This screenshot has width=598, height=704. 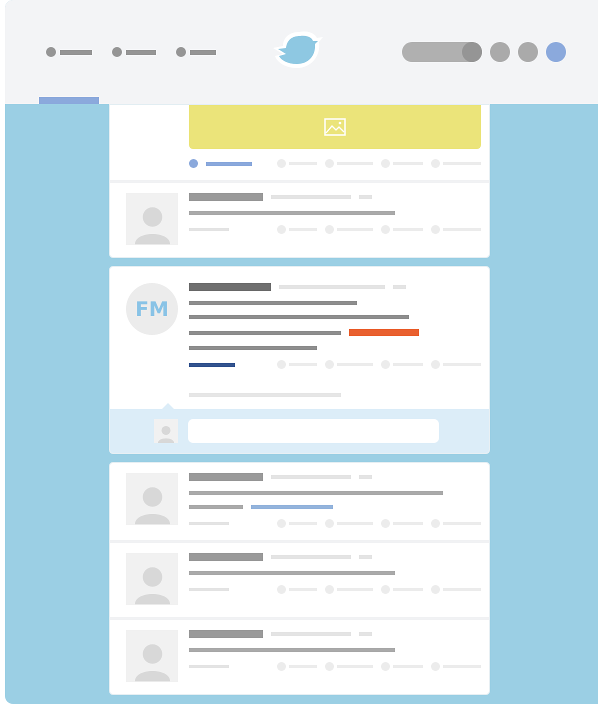 I want to click on text-placeholder, so click(x=216, y=507).